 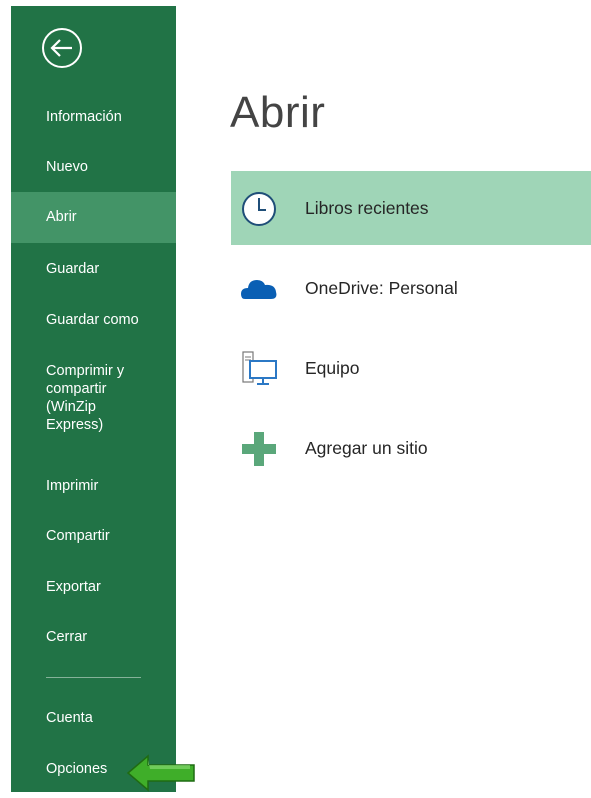 I want to click on nav-item-label: Opciones, so click(x=77, y=769).